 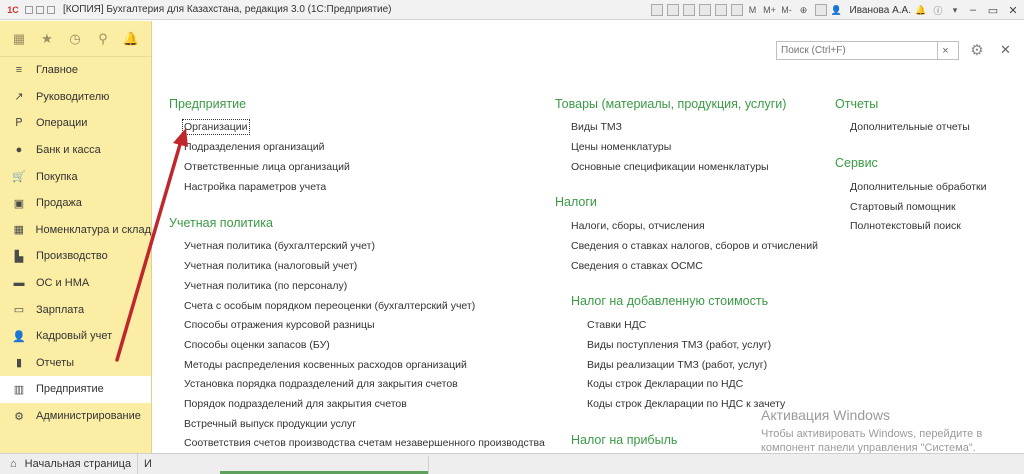 What do you see at coordinates (19, 203) in the screenshot?
I see `sale-icon: ▣` at bounding box center [19, 203].